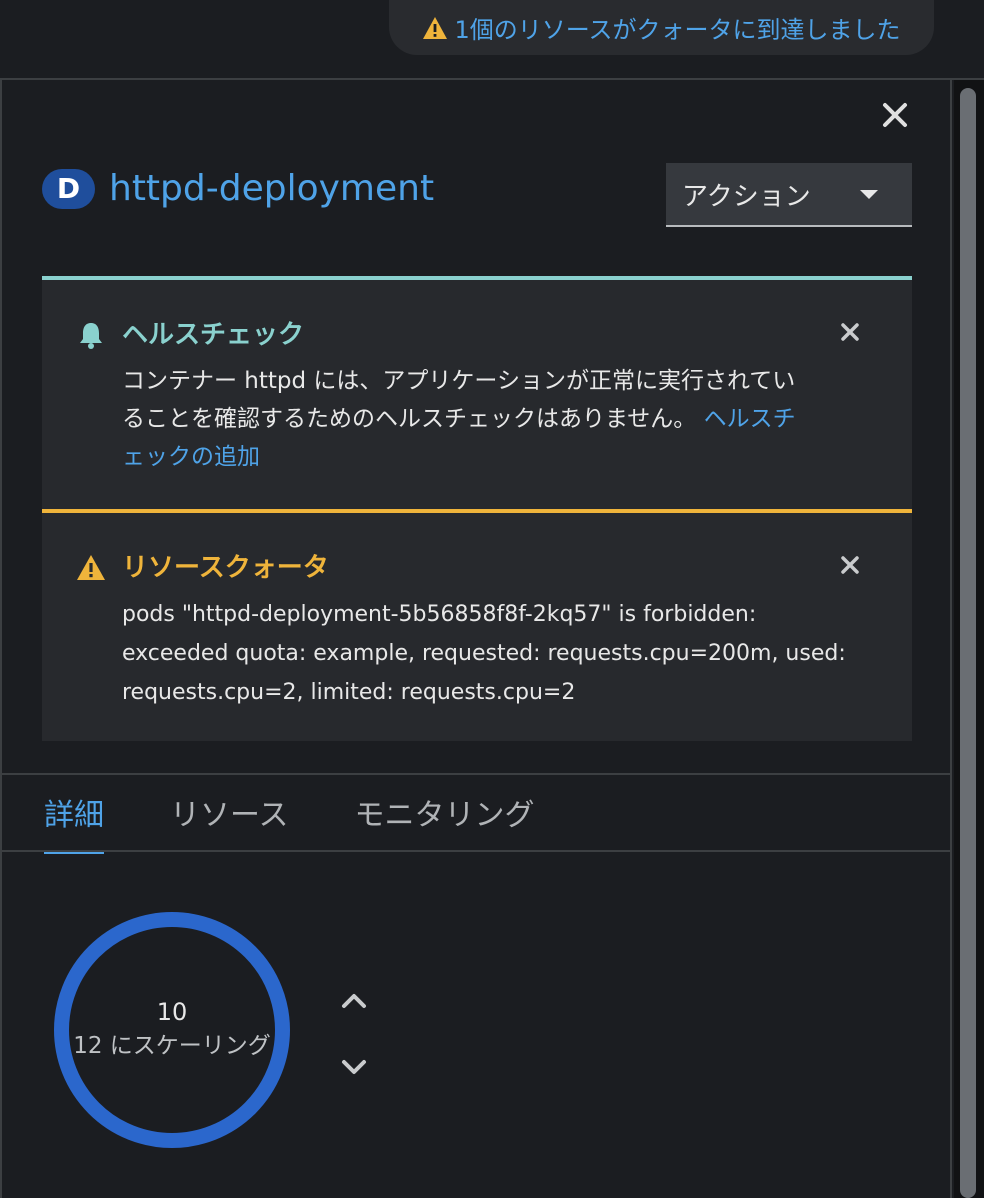 The width and height of the screenshot is (984, 1198). Describe the element at coordinates (349, 692) in the screenshot. I see `alert-body-line: requests.cpu=2, limited: requests.cpu=2` at that location.